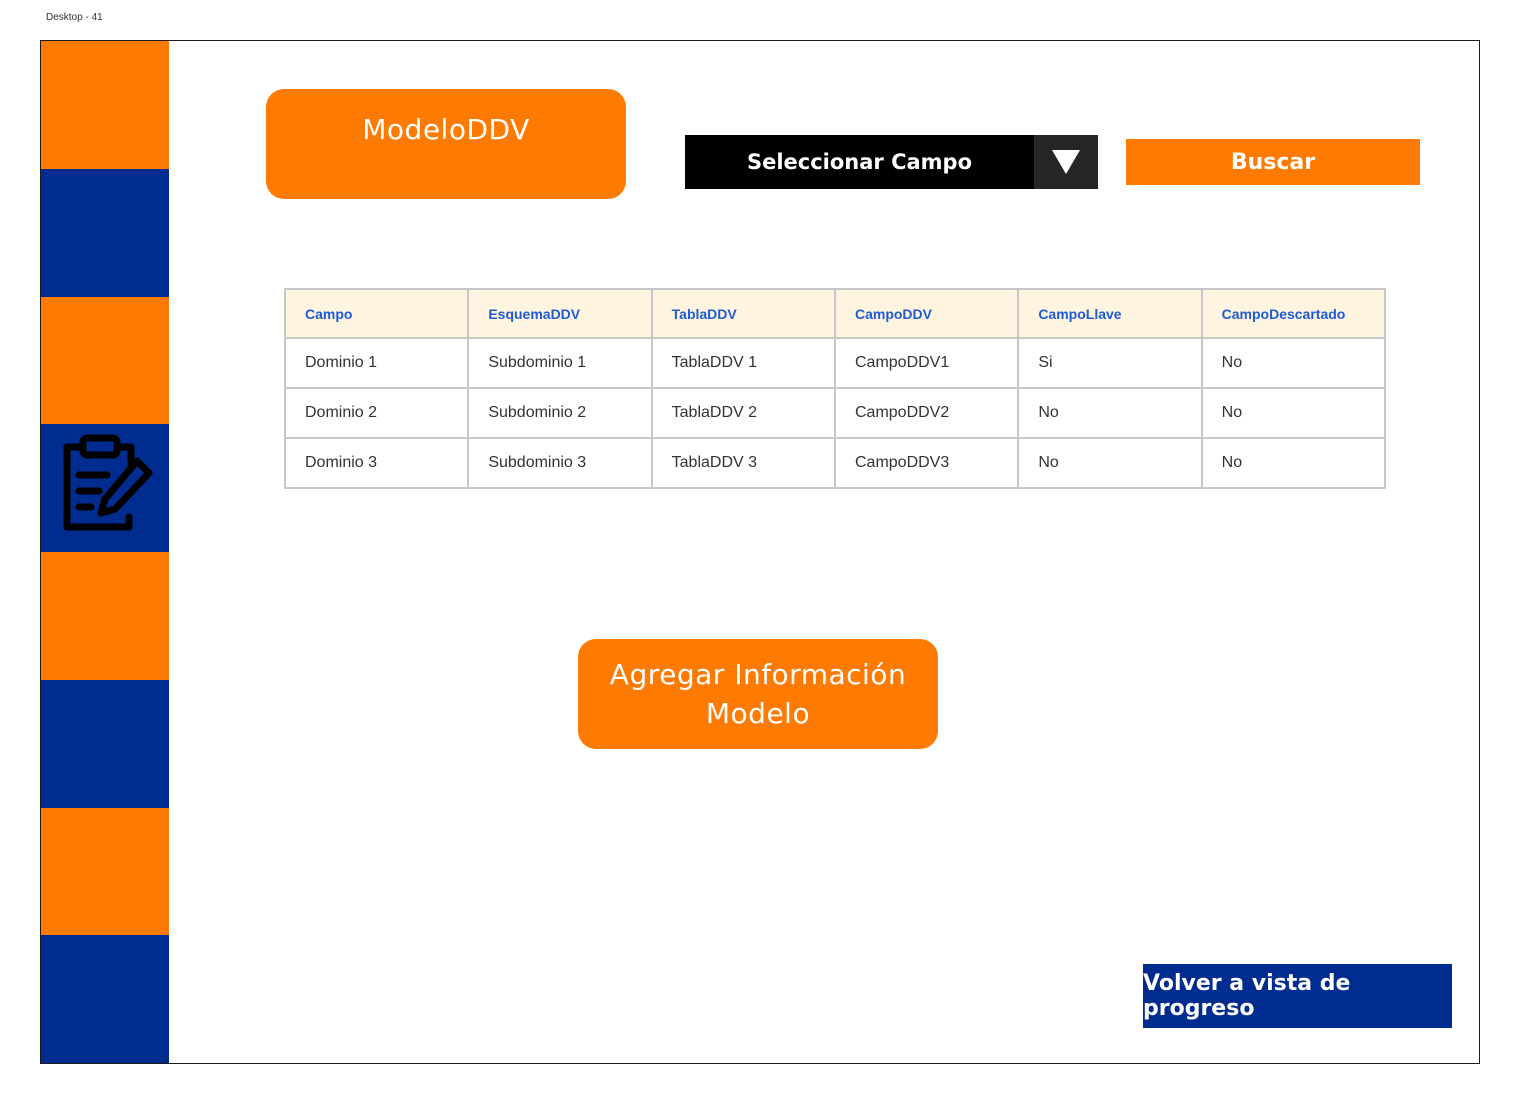 This screenshot has width=1520, height=1104. I want to click on clipboard-edit-icon, so click(105, 483).